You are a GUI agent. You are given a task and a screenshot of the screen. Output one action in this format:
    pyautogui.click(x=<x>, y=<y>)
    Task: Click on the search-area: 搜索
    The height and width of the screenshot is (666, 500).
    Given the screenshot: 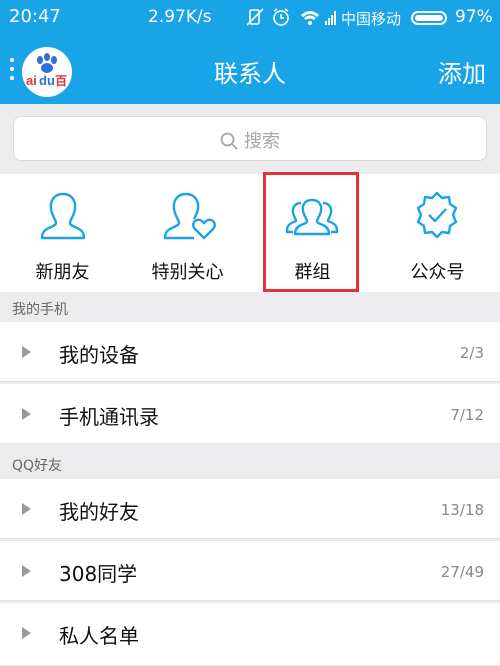 What is the action you would take?
    pyautogui.click(x=250, y=139)
    